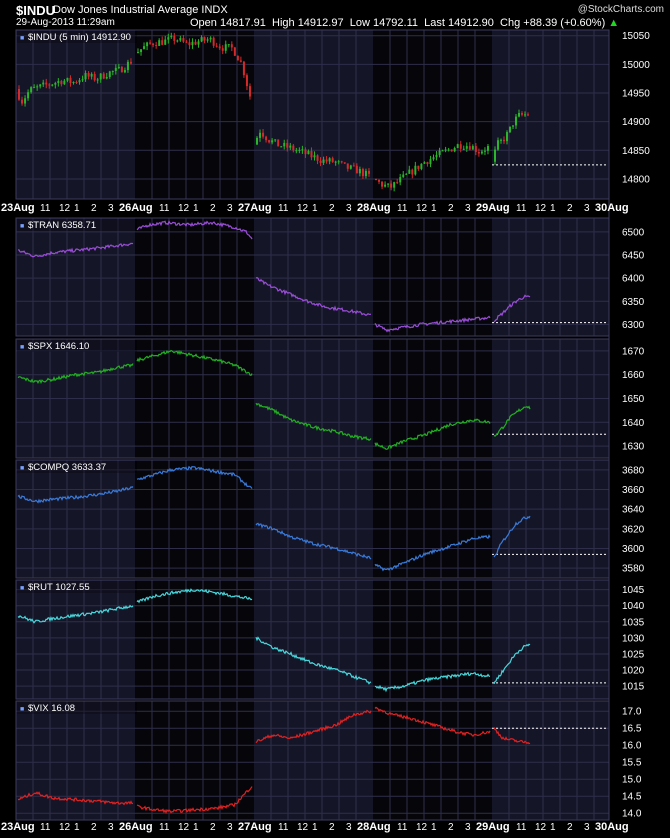 The width and height of the screenshot is (670, 838). Describe the element at coordinates (633, 256) in the screenshot. I see `y-tick-label: 6450` at that location.